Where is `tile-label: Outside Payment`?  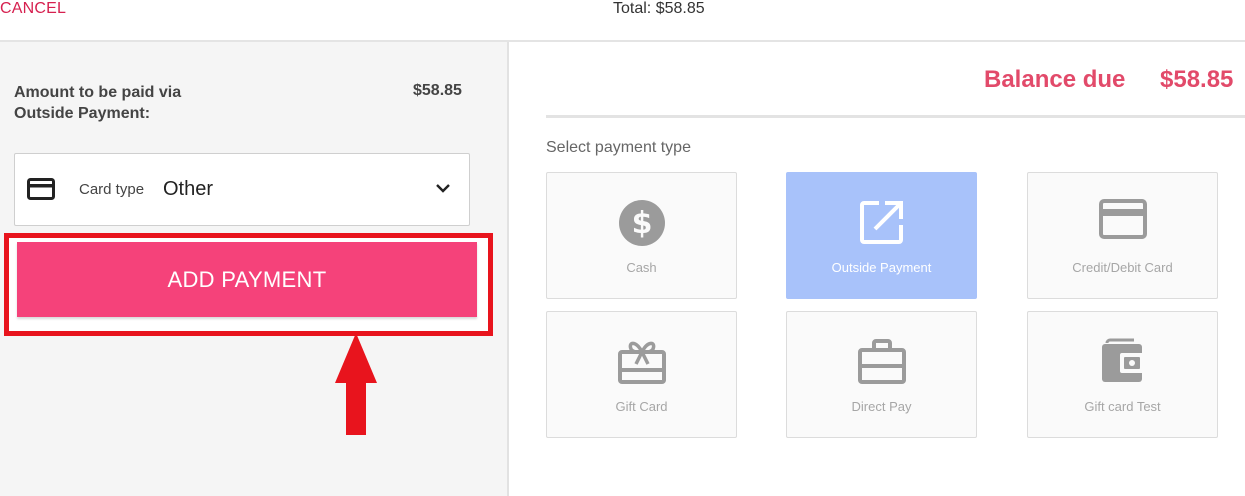
tile-label: Outside Payment is located at coordinates (881, 267).